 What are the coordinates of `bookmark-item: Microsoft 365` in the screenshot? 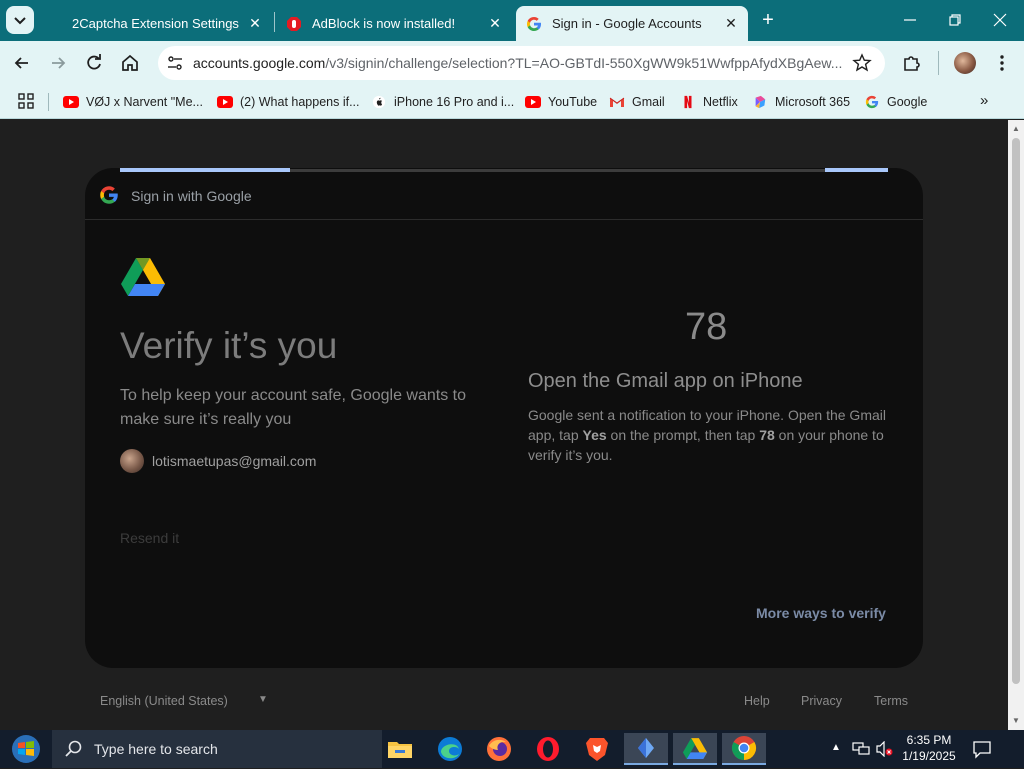 It's located at (801, 102).